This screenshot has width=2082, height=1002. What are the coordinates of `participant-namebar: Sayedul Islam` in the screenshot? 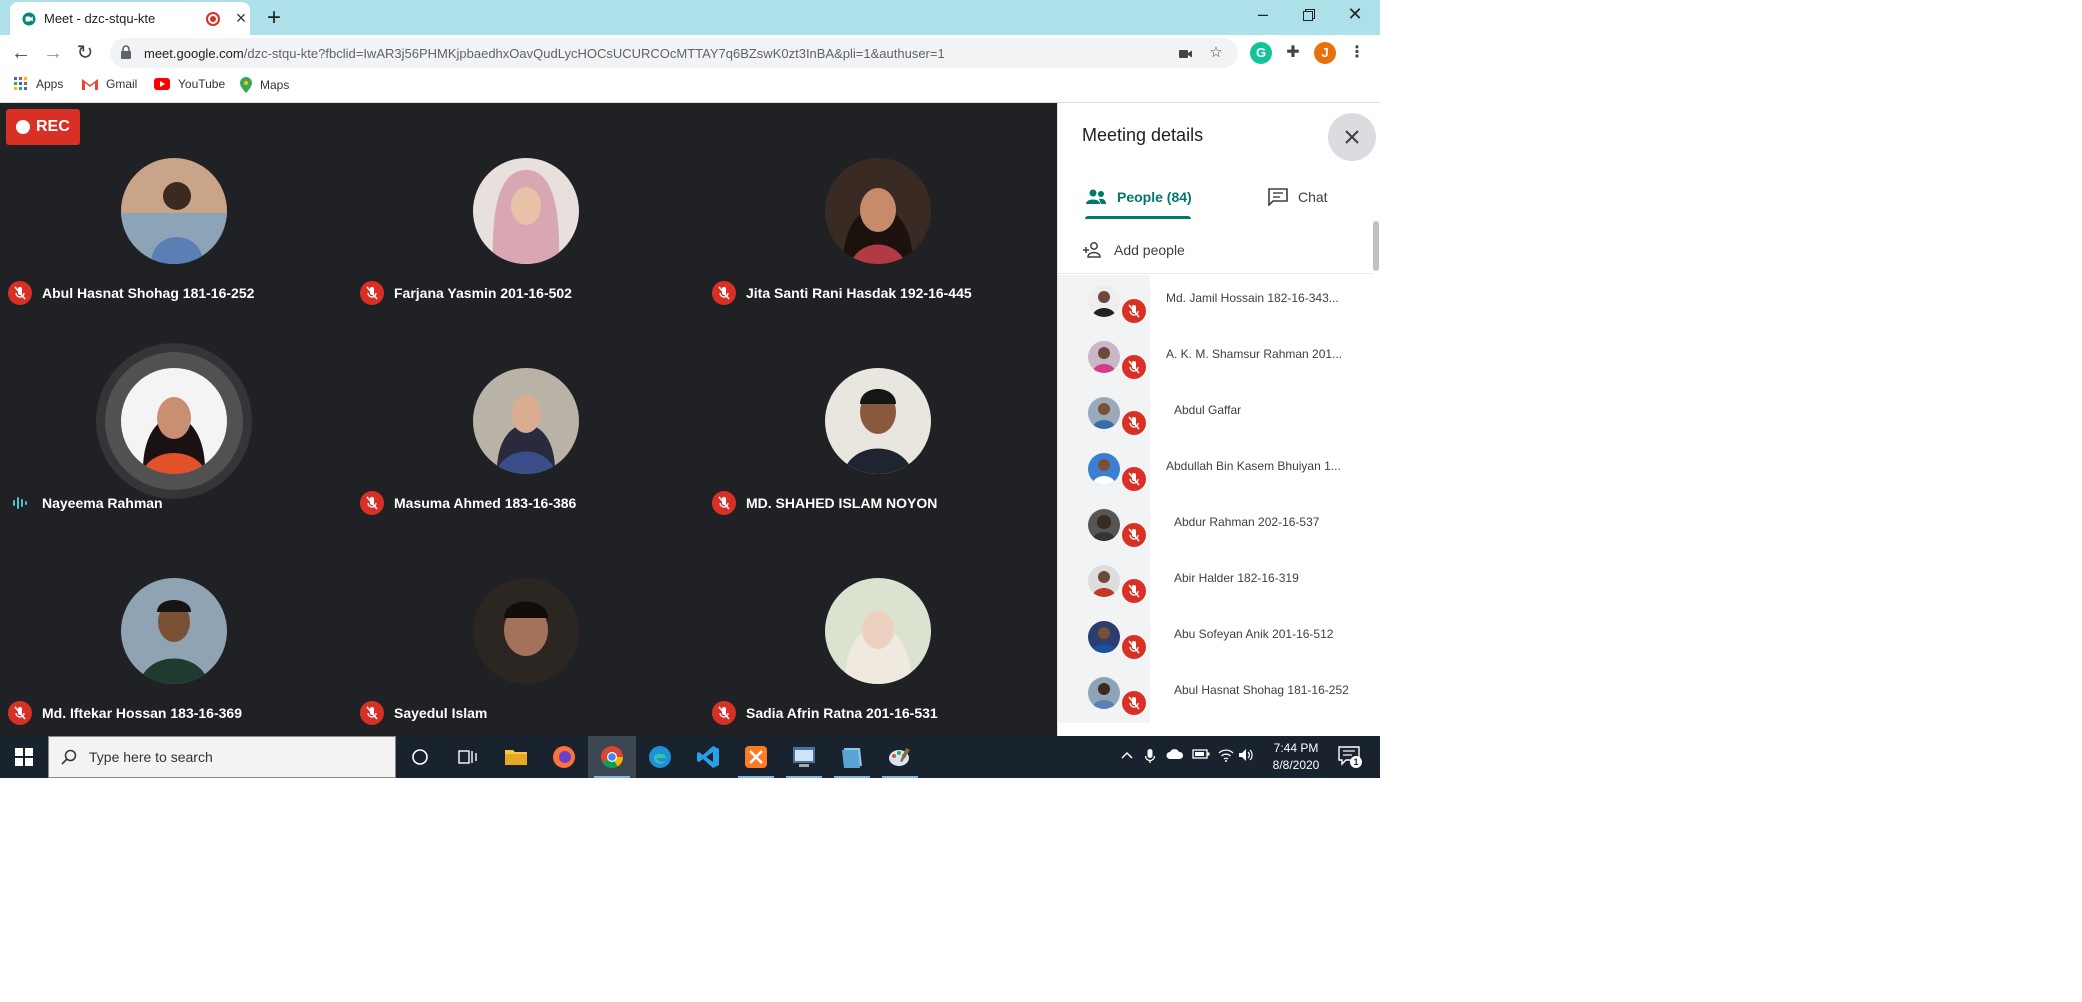 It's located at (423, 713).